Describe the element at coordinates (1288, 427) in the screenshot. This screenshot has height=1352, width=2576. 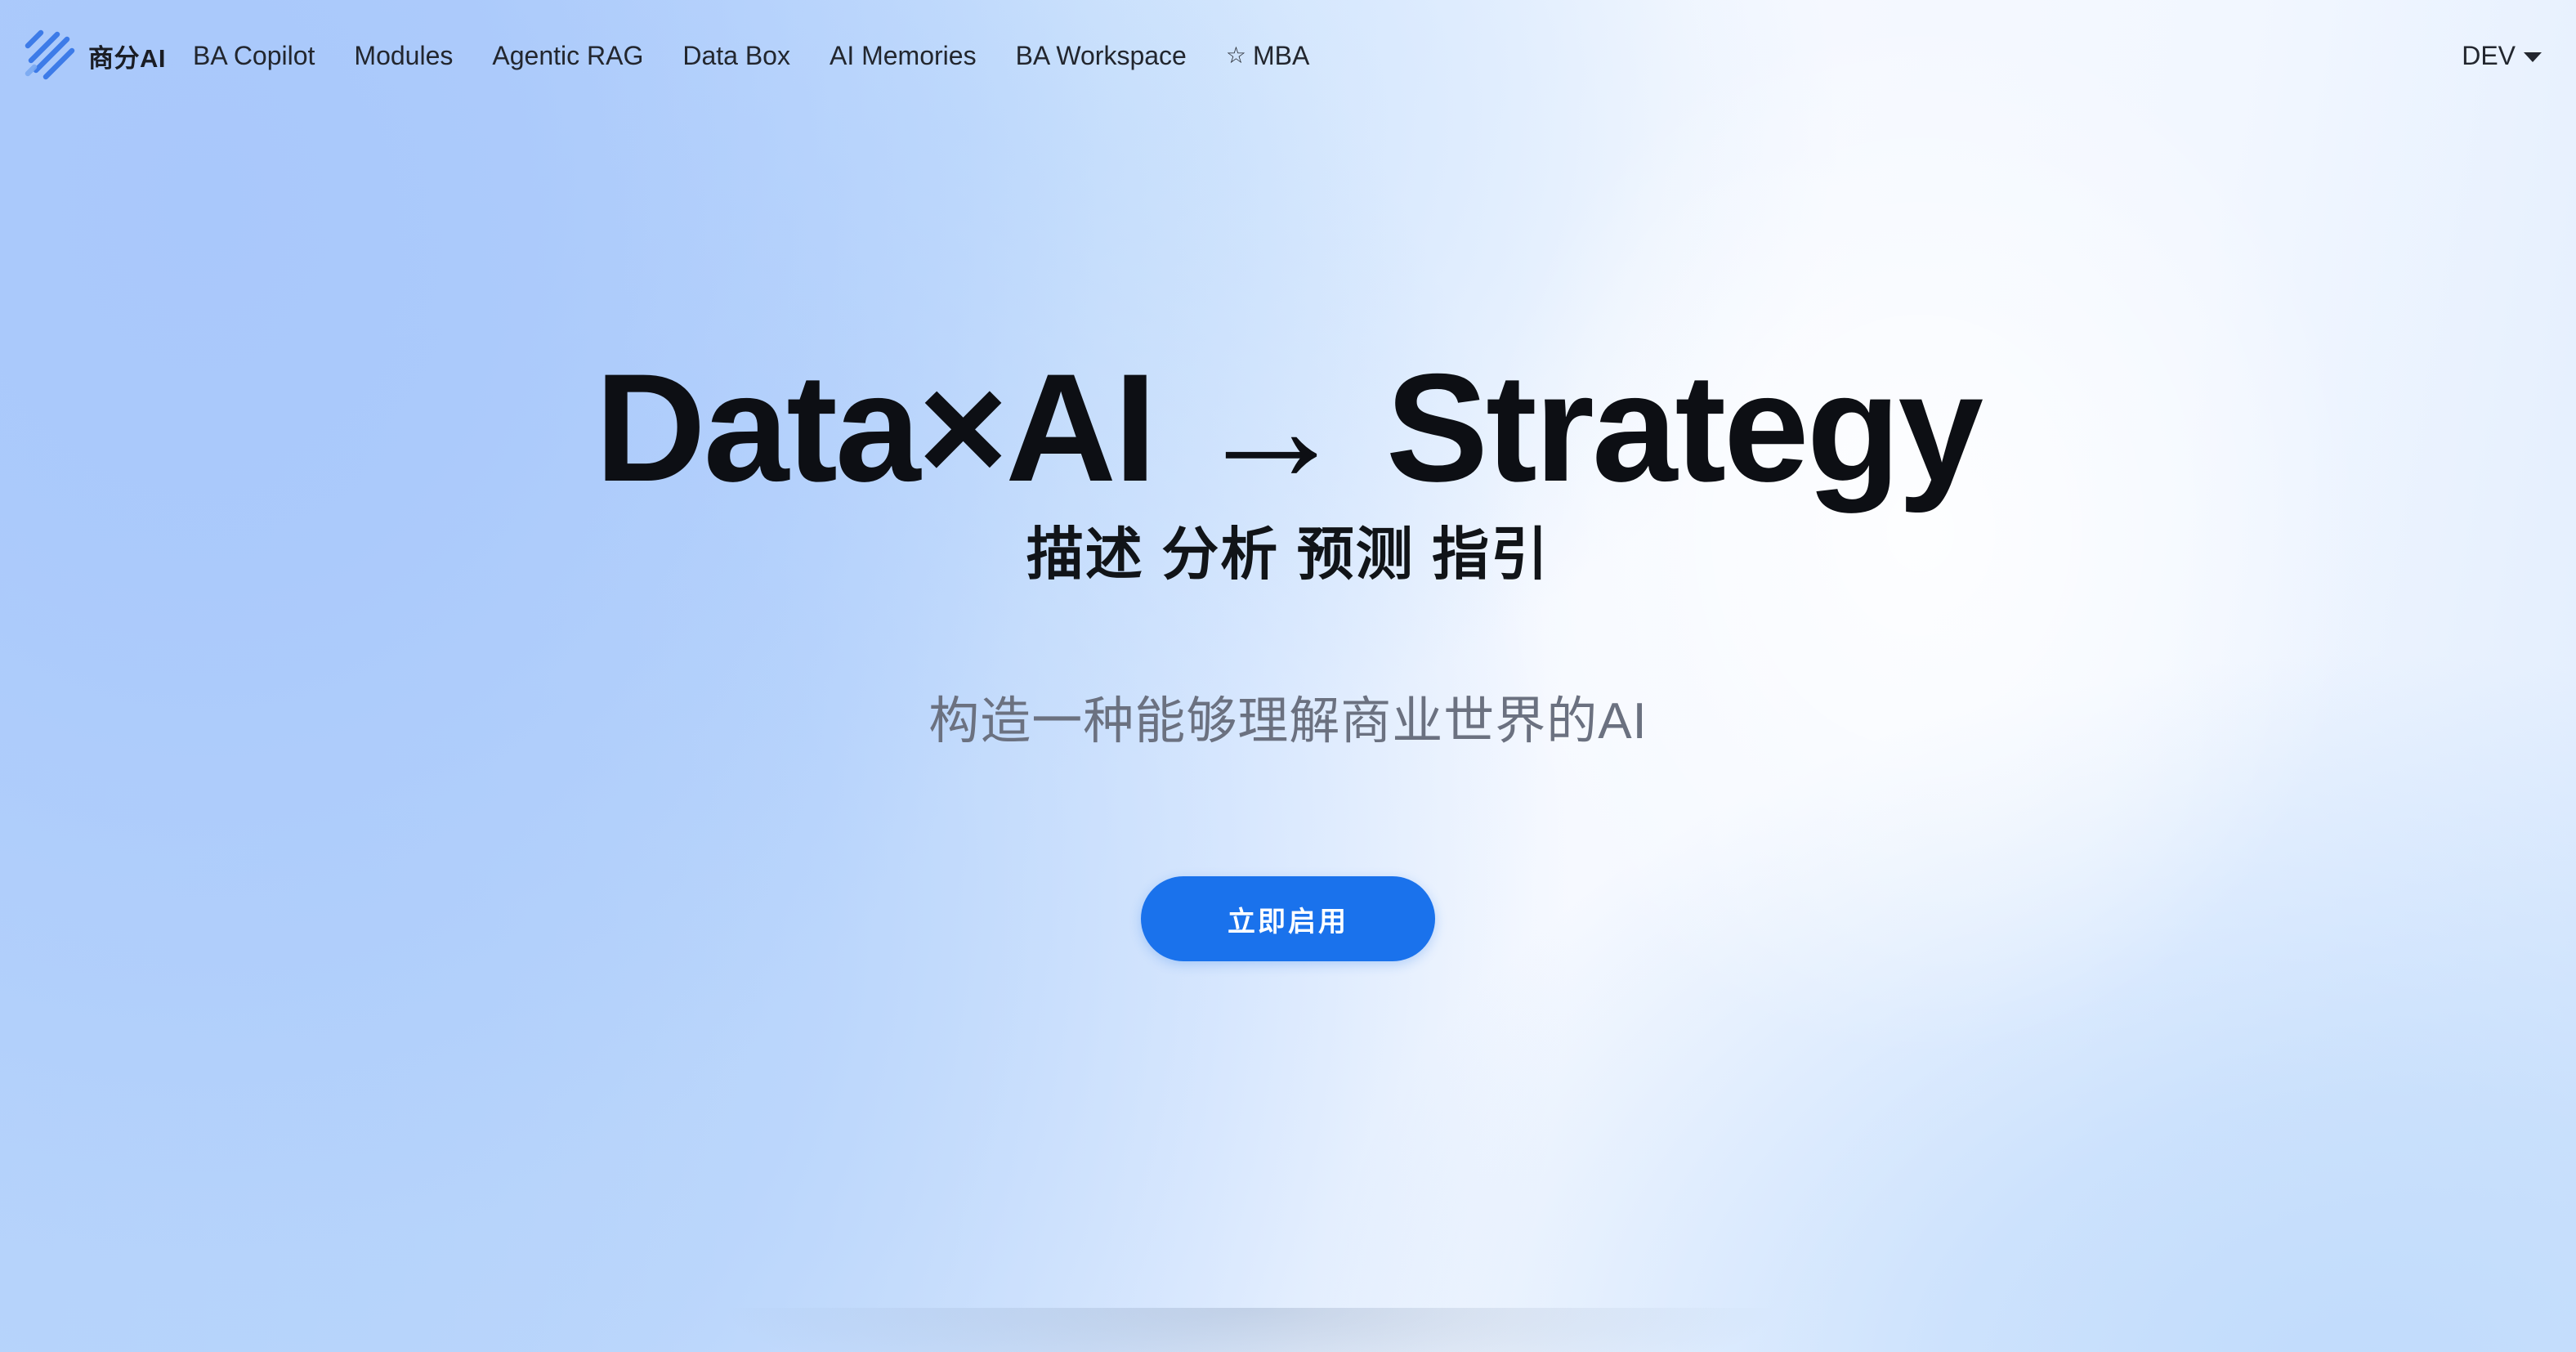
I see `hero-title: Data×AI → Strategy` at that location.